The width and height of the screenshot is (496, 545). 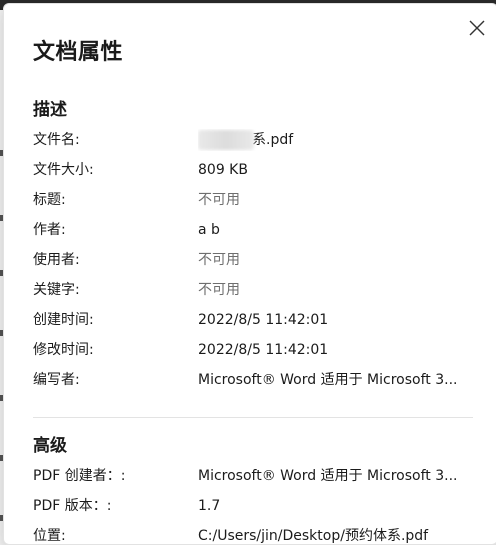 I want to click on property-label: 作者:, so click(x=49, y=230).